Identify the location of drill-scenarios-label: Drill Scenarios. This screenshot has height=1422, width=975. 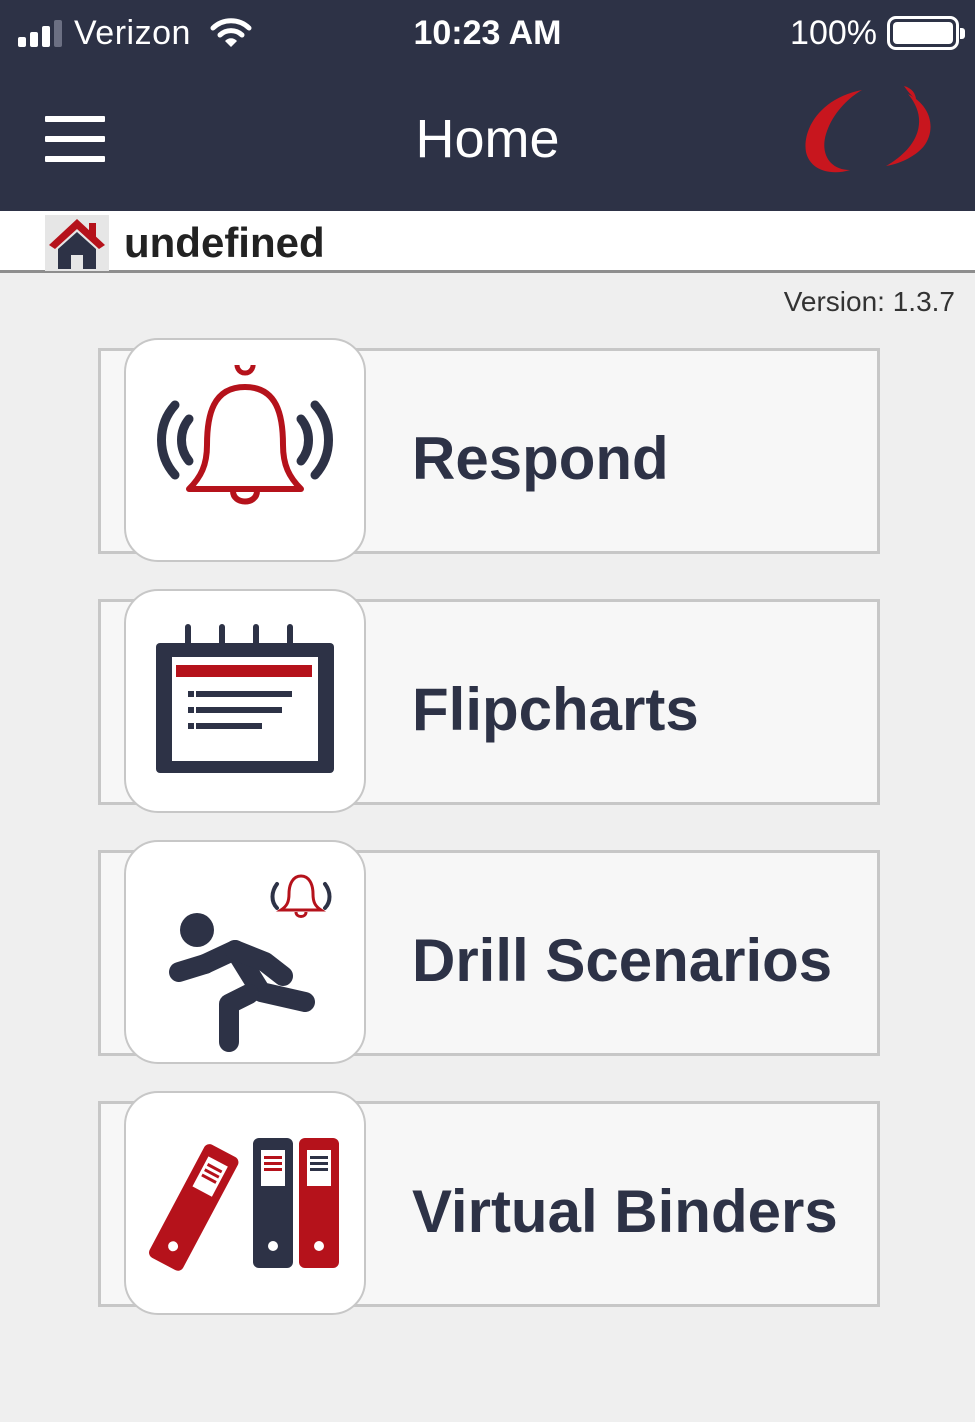
(622, 960).